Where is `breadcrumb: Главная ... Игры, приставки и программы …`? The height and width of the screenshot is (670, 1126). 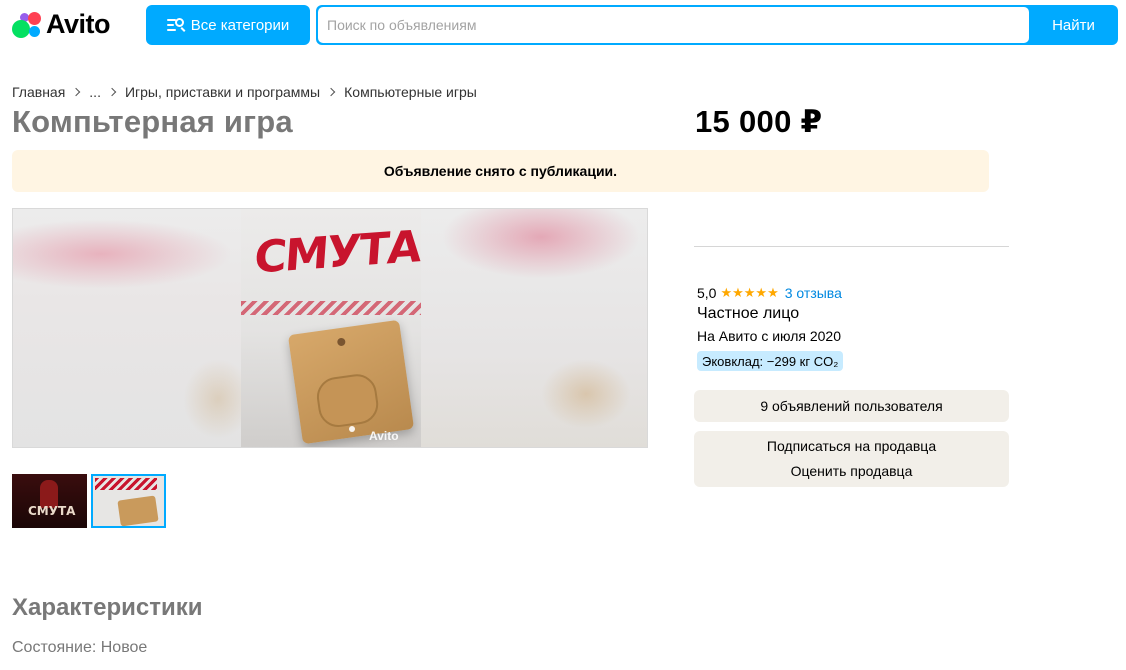
breadcrumb: Главная ... Игры, приставки и программы … is located at coordinates (244, 92).